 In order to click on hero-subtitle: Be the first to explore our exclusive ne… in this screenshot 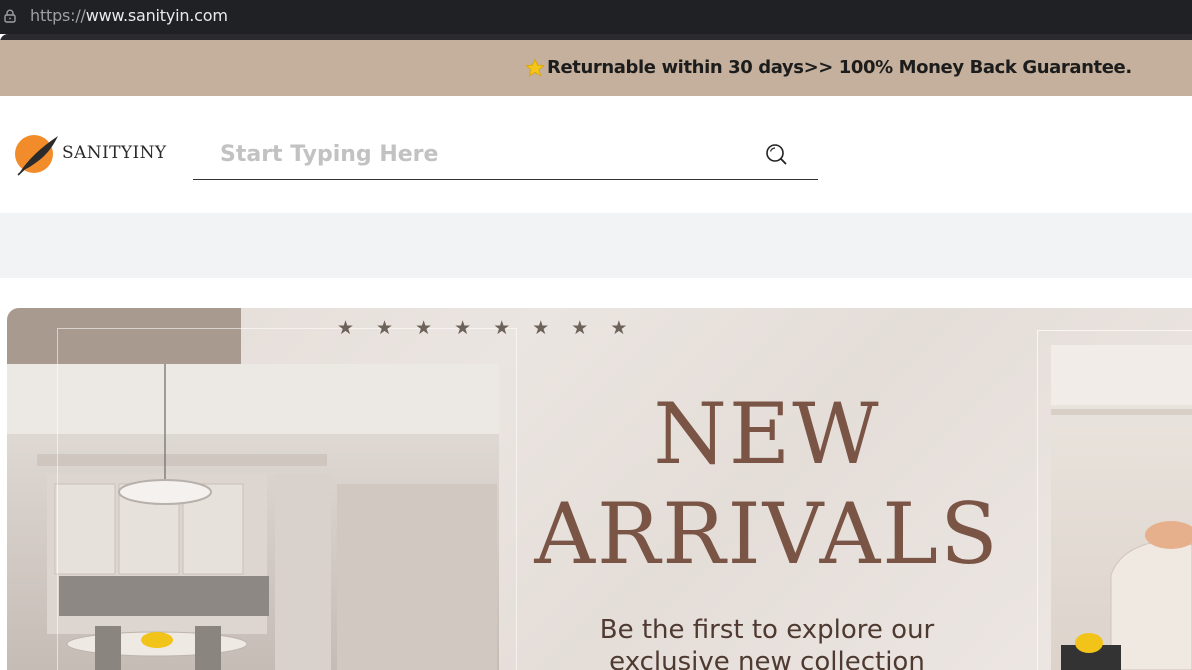, I will do `click(767, 642)`.